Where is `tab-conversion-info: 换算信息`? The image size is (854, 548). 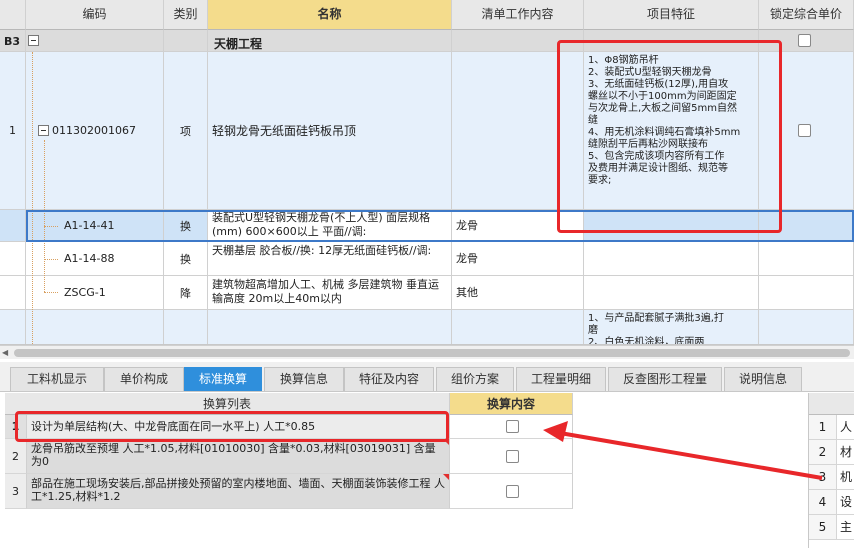
tab-conversion-info: 换算信息 is located at coordinates (304, 379).